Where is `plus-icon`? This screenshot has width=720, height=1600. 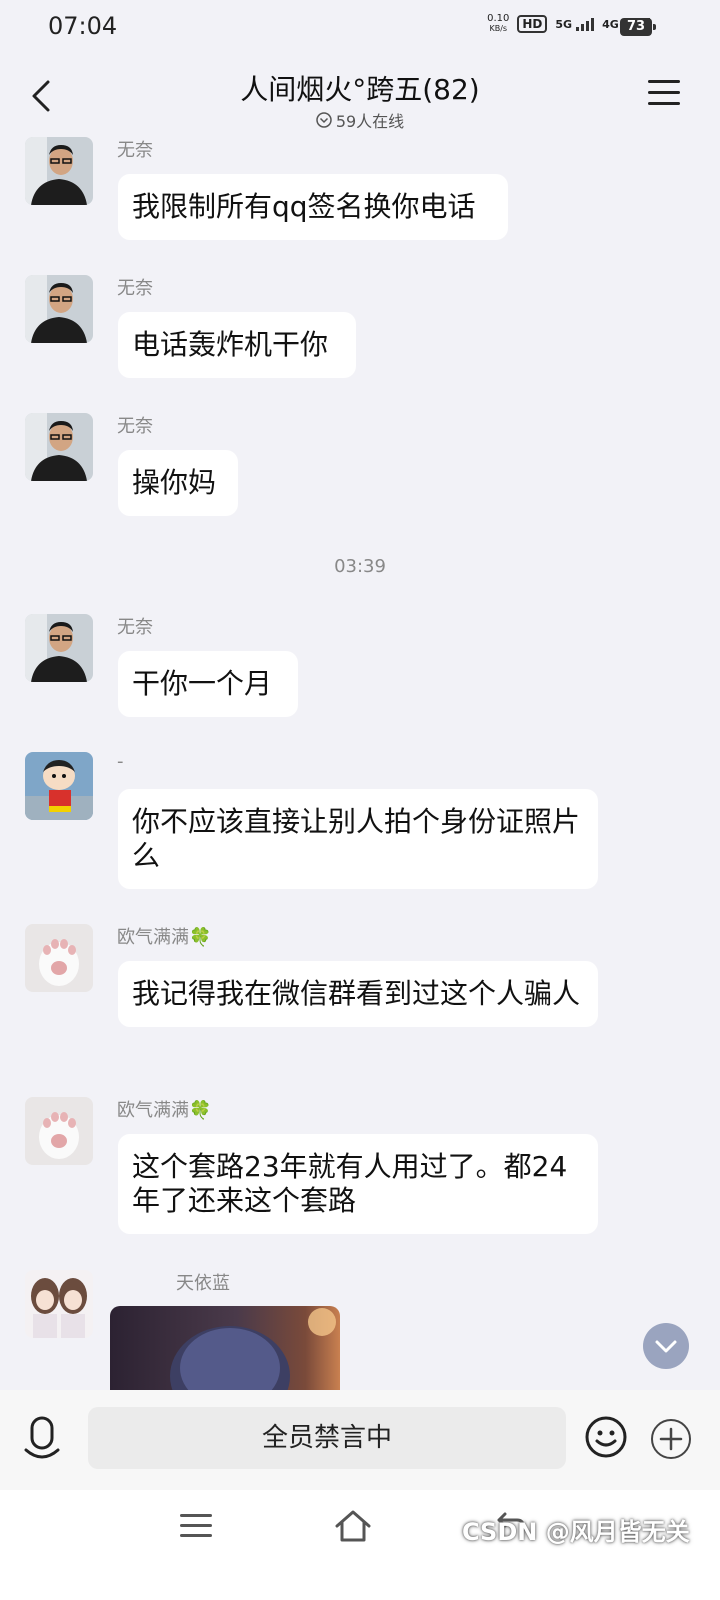
plus-icon is located at coordinates (671, 1439).